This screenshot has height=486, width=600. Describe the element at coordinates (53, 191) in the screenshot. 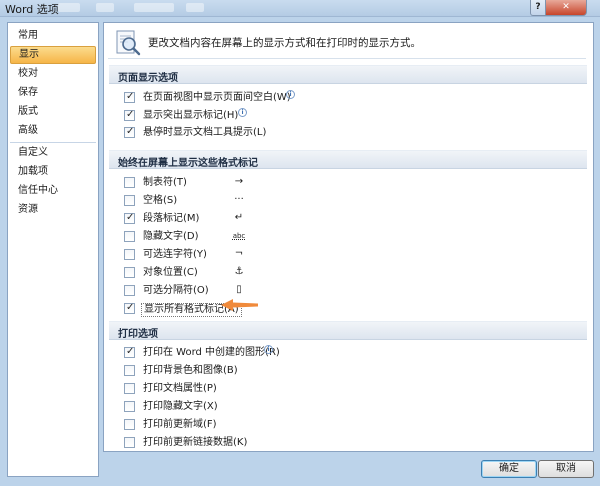

I see `sidebar-item-trust-center: 信任中心` at that location.